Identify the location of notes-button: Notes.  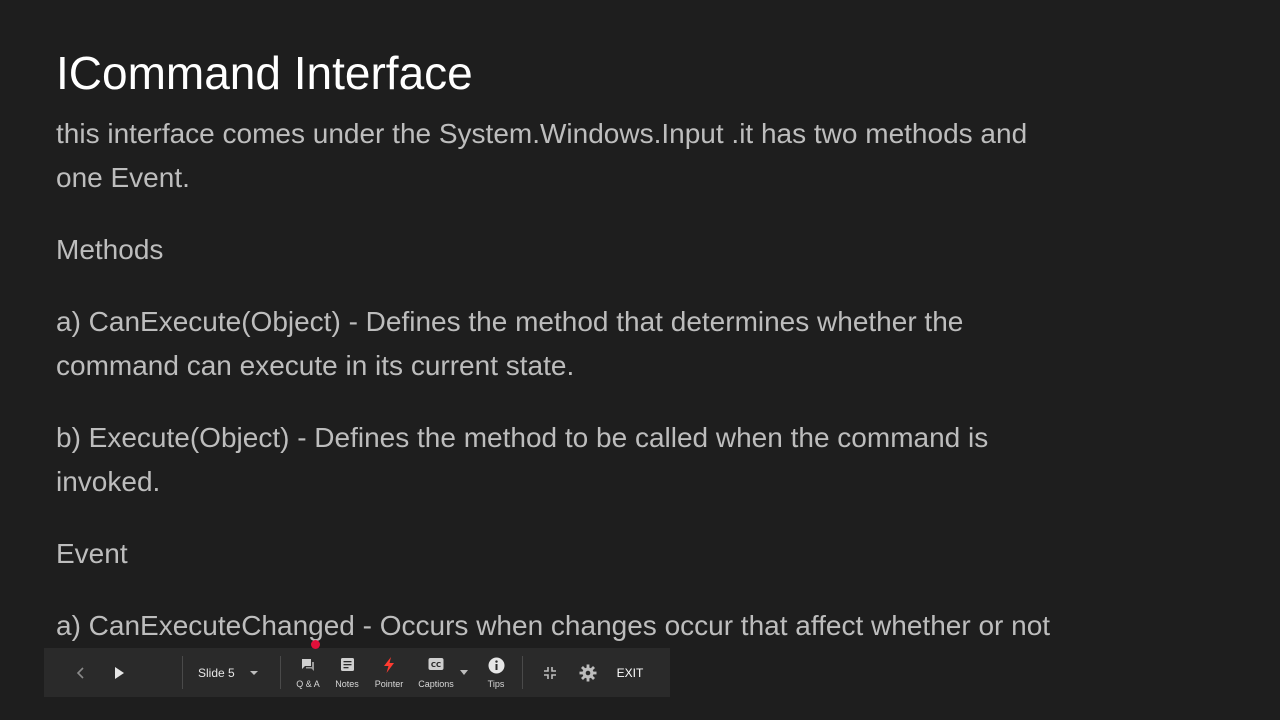
(347, 673).